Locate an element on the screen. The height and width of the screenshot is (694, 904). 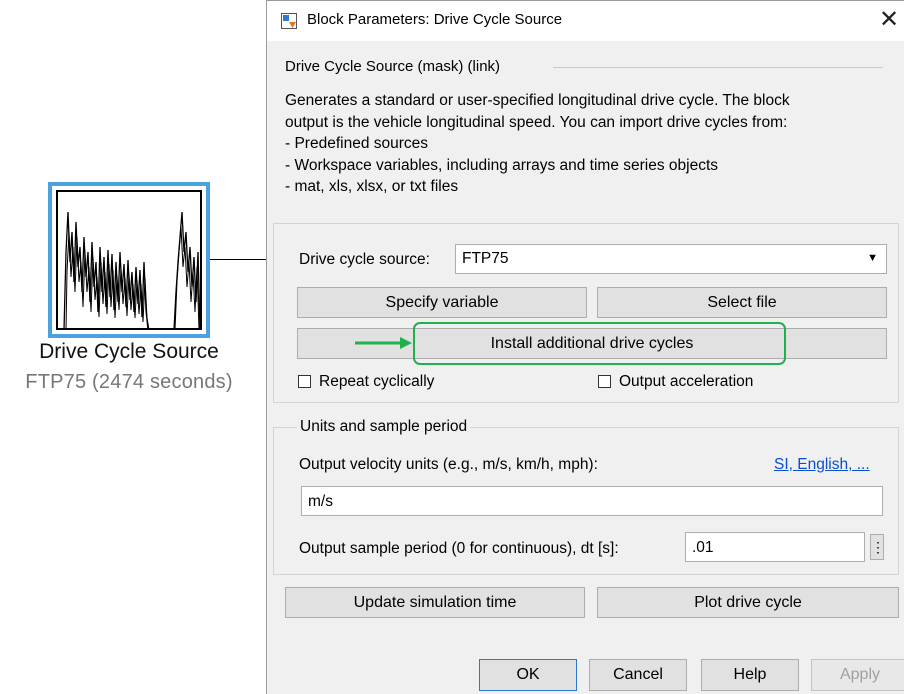
block-name-label: Drive Cycle Source is located at coordinates (129, 351).